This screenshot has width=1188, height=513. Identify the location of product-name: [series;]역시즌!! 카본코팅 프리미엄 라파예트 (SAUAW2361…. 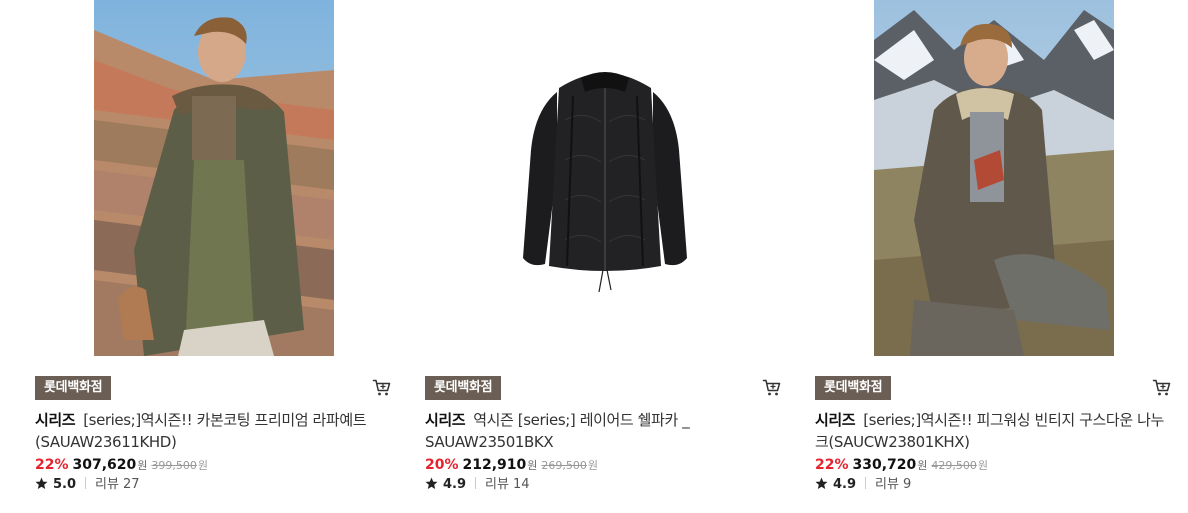
(201, 431).